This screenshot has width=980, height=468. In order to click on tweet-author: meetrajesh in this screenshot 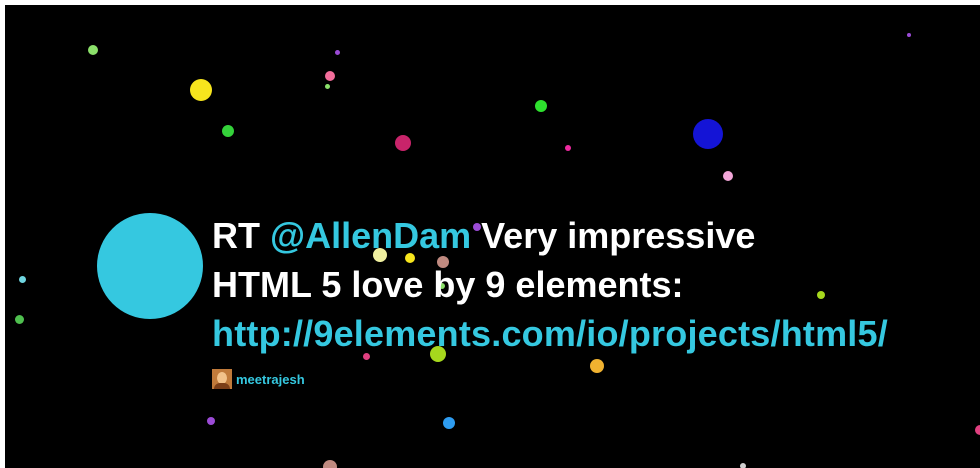, I will do `click(258, 379)`.